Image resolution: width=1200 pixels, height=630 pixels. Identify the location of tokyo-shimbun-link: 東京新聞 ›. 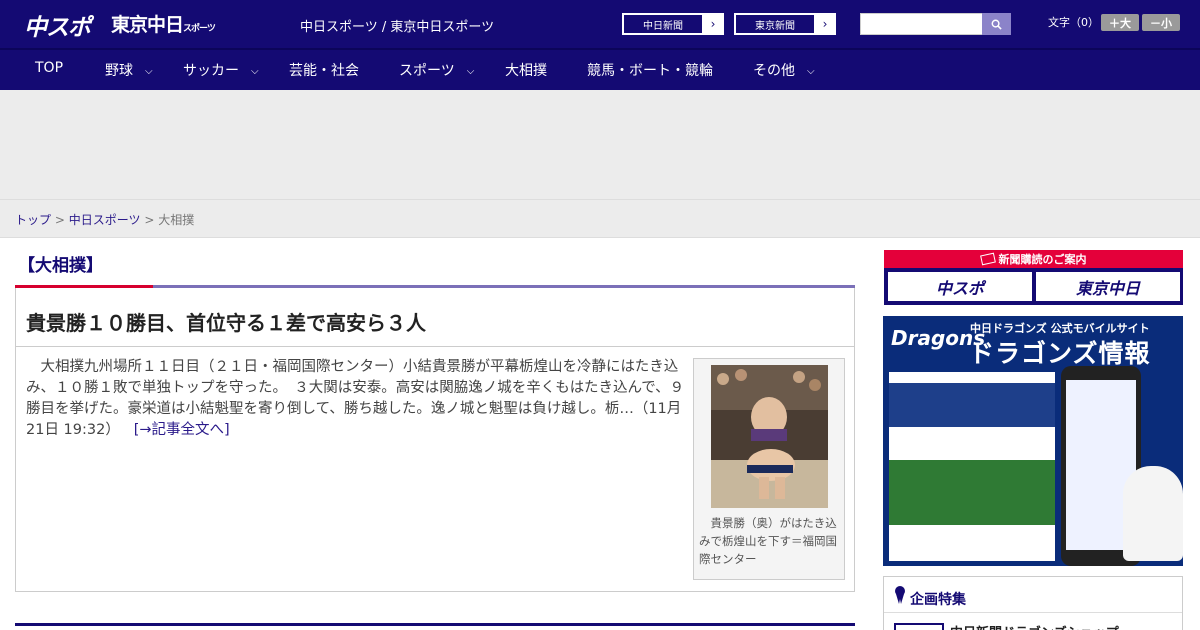
(785, 24).